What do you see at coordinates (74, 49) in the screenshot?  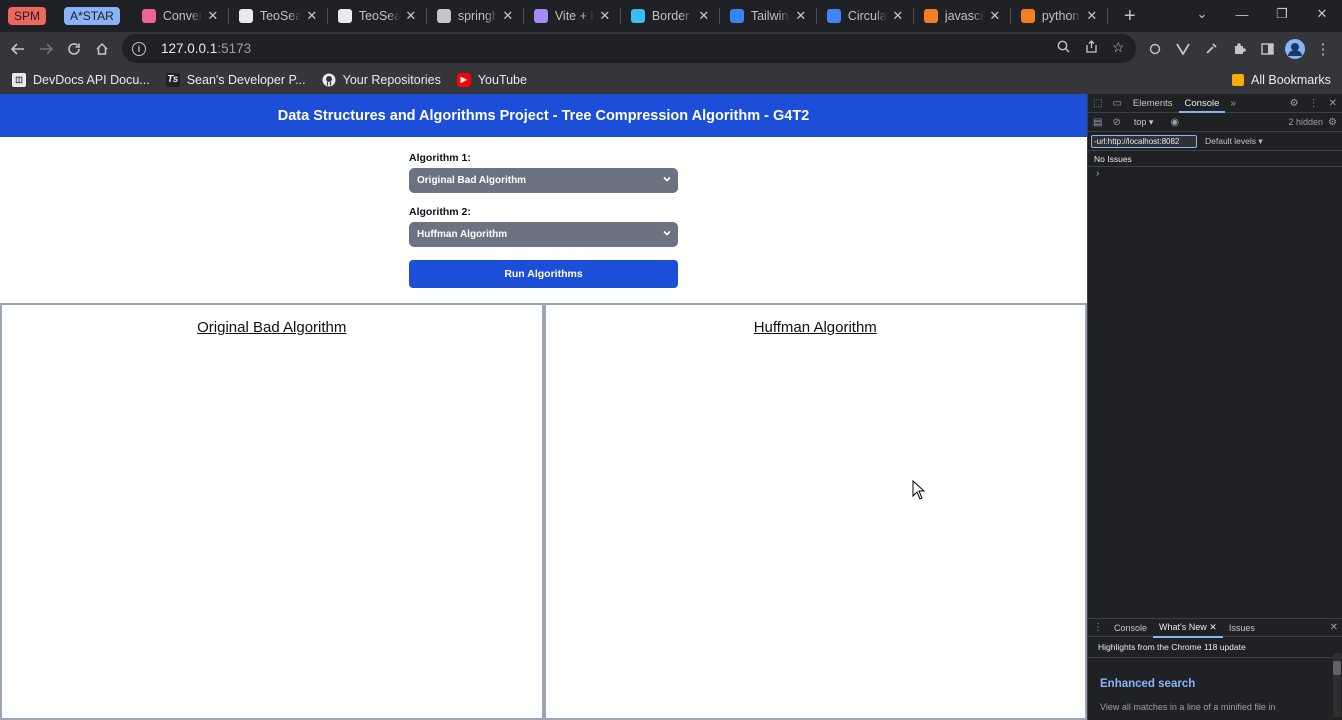 I see `reload-icon` at bounding box center [74, 49].